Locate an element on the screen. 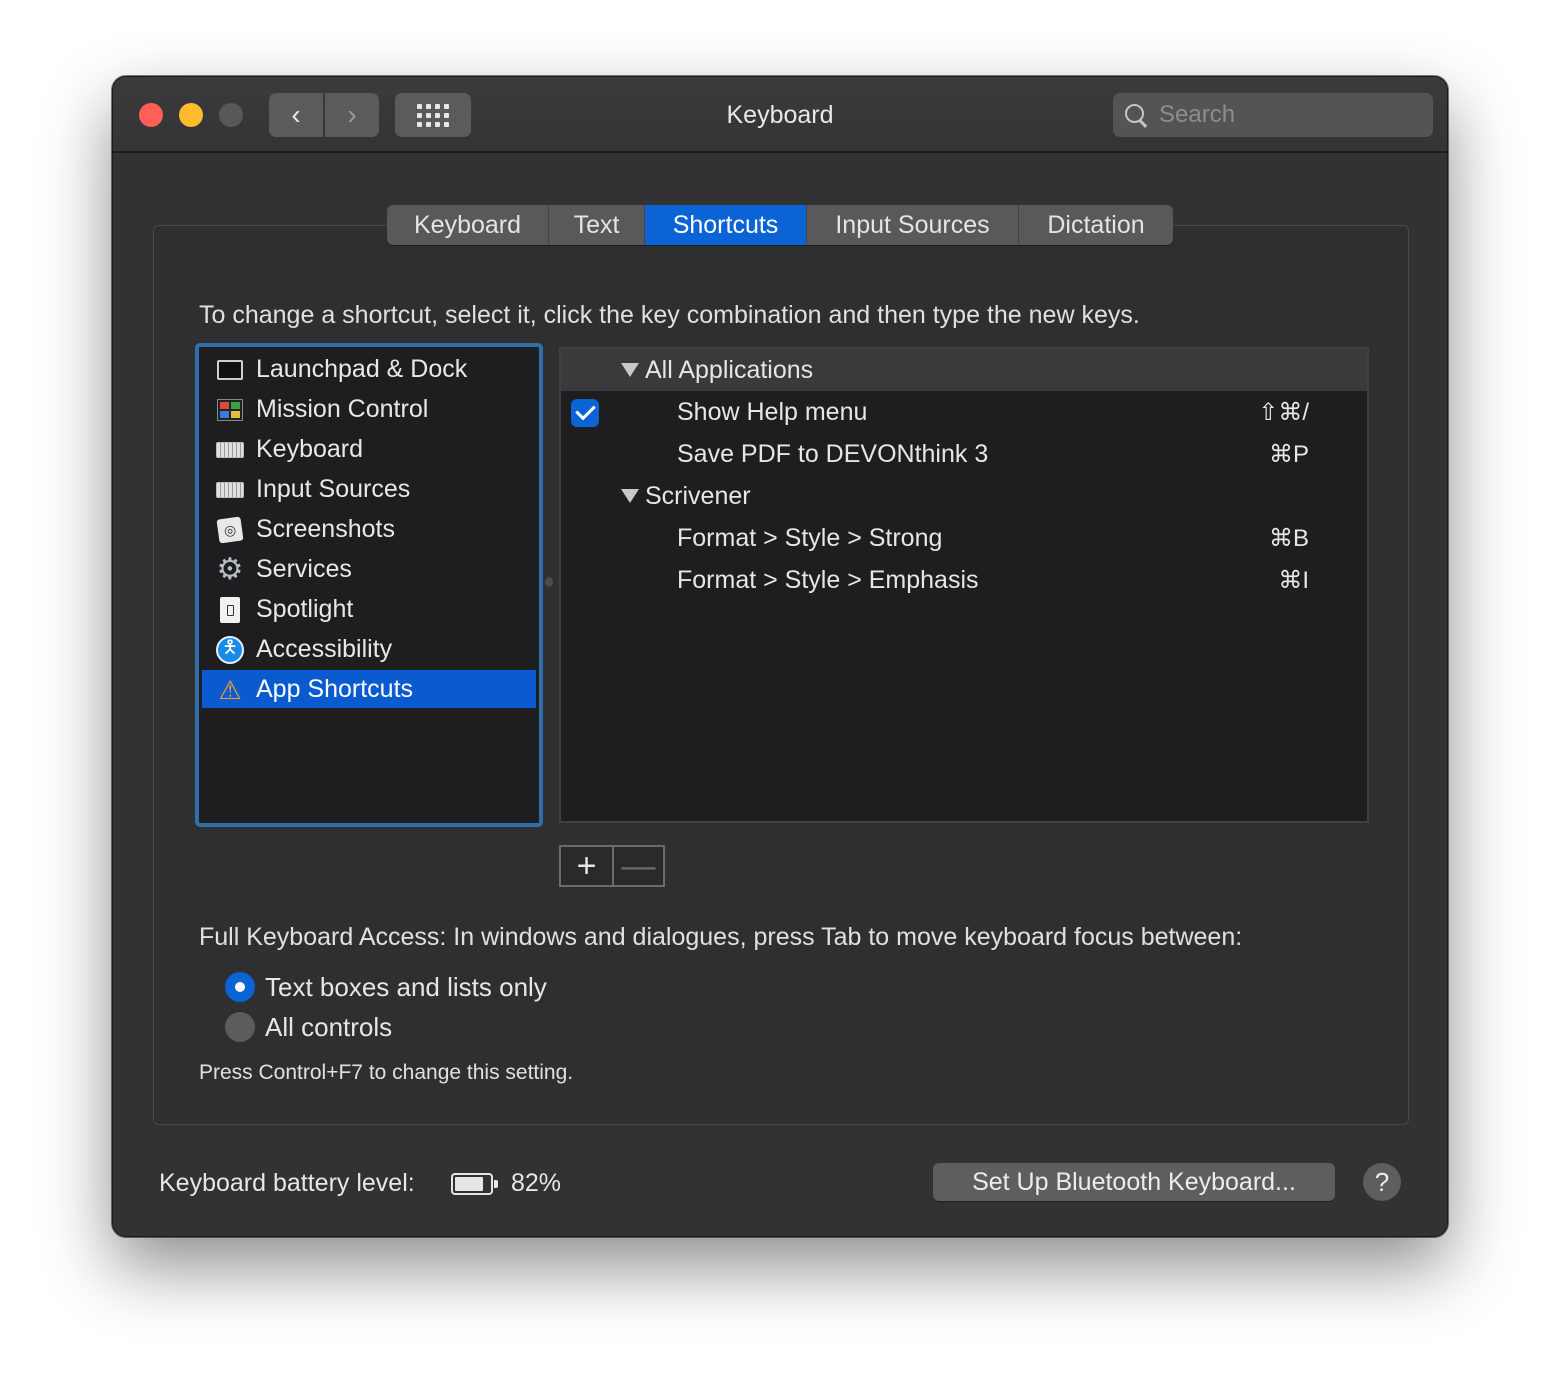 The width and height of the screenshot is (1560, 1386). radio-label: Text boxes and lists only is located at coordinates (406, 986).